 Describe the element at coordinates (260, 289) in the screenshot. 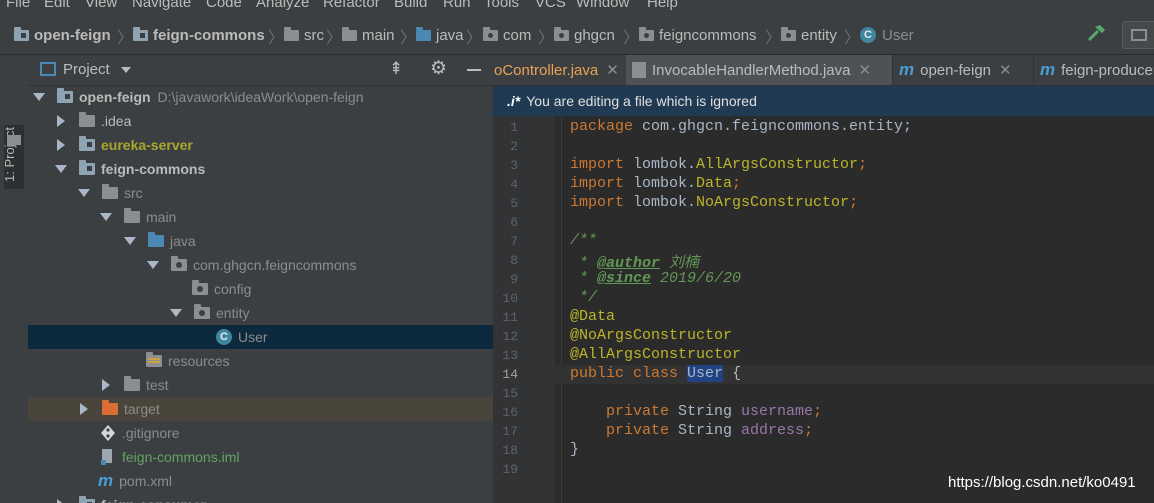

I see `tree-item-config: config` at that location.